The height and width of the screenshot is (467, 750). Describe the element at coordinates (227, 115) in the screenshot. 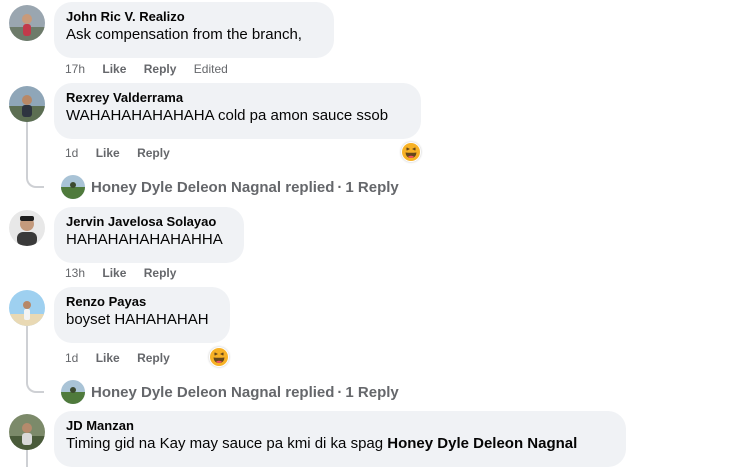

I see `comment-text: WAHAHAHAHAHAHA cold pa amon sauce ssob` at that location.